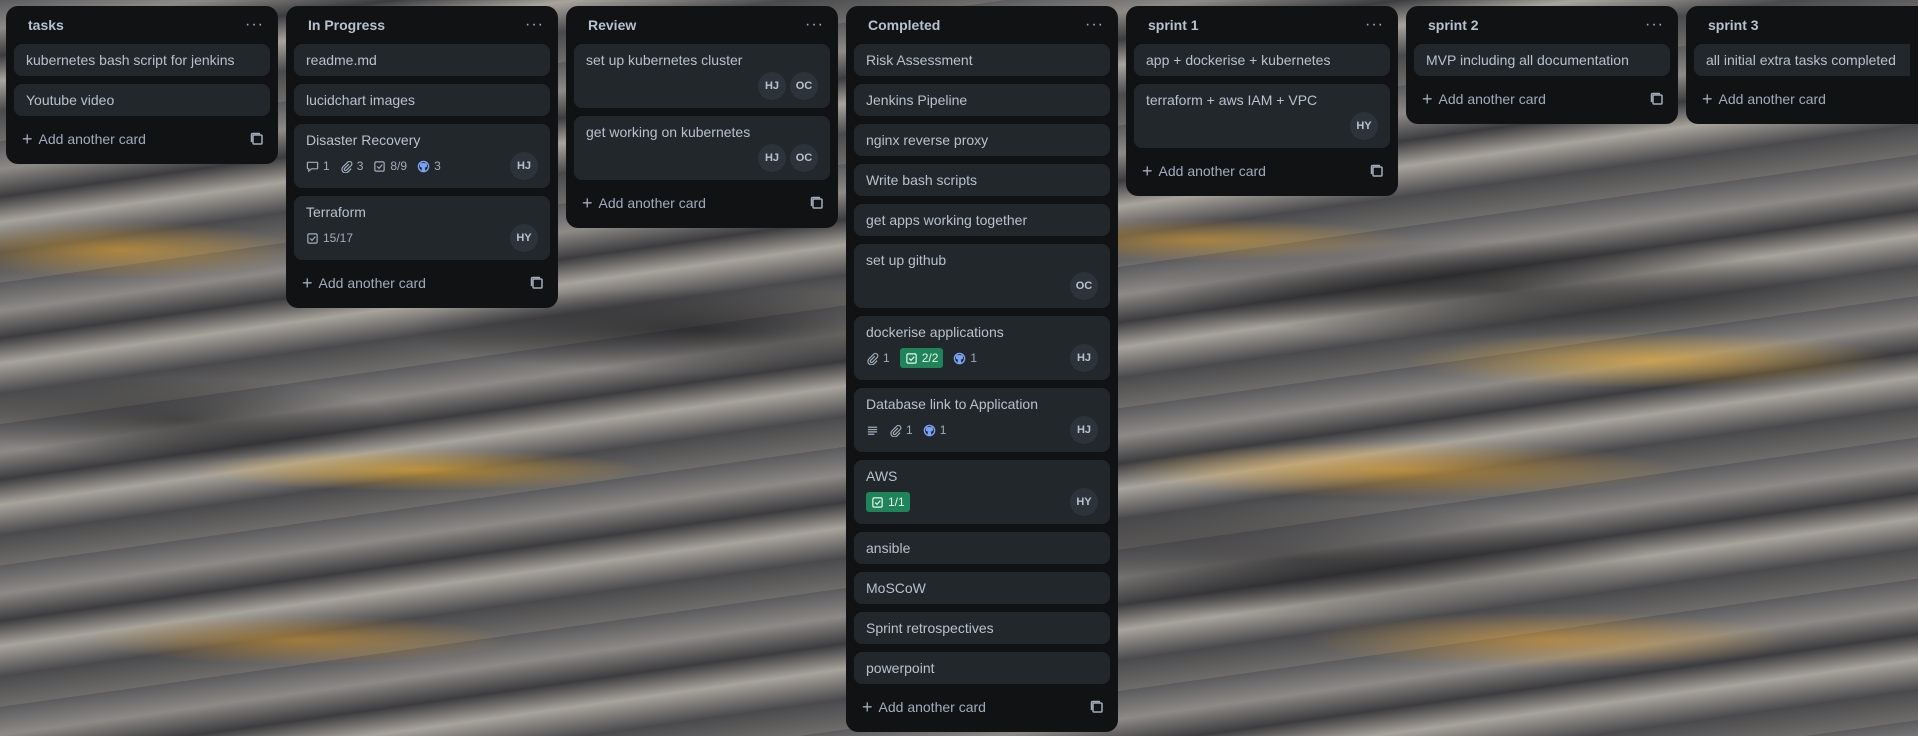  I want to click on card: set up kubernetes cluster HJ OC, so click(702, 76).